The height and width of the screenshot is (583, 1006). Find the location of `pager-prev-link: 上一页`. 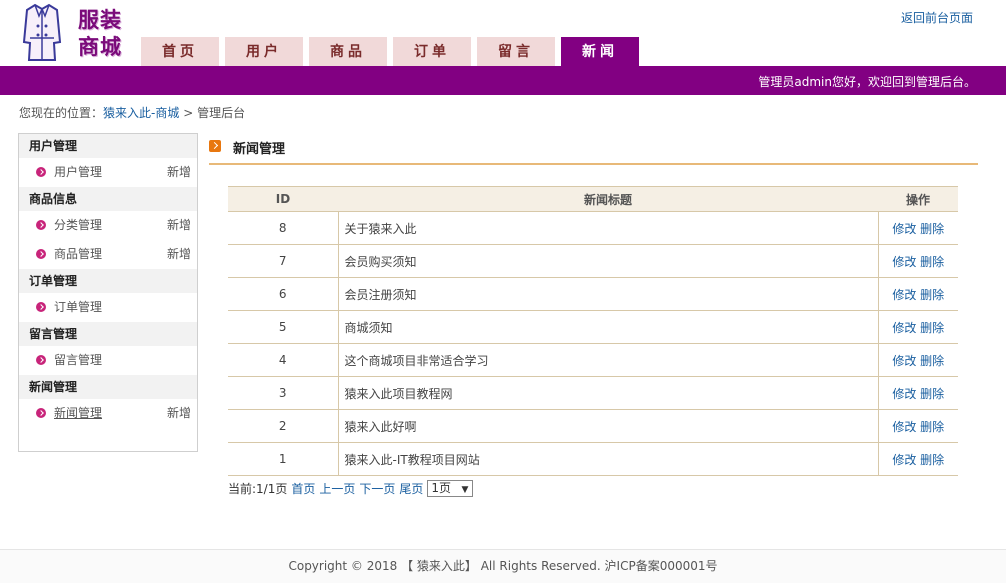

pager-prev-link: 上一页 is located at coordinates (337, 488).